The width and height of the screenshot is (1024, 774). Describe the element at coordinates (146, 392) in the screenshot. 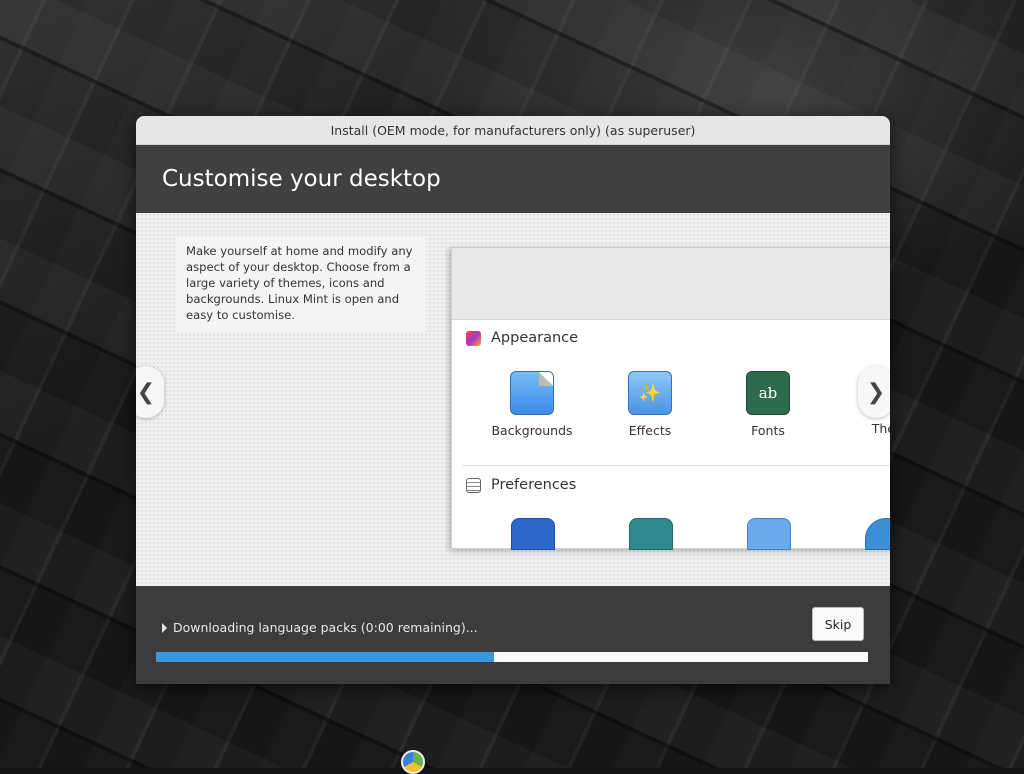

I see `chevron-left-icon: ❮` at that location.